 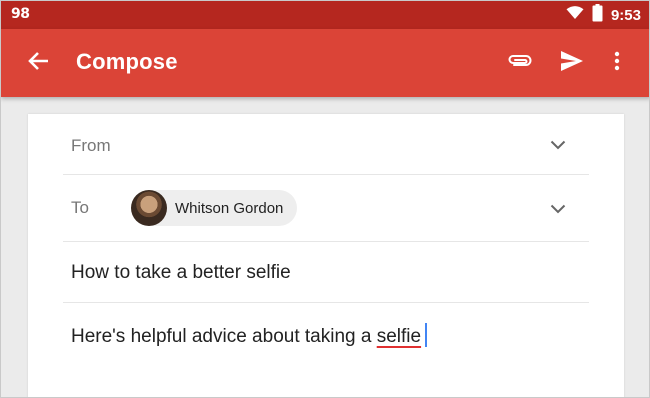 What do you see at coordinates (426, 335) in the screenshot?
I see `text-cursor` at bounding box center [426, 335].